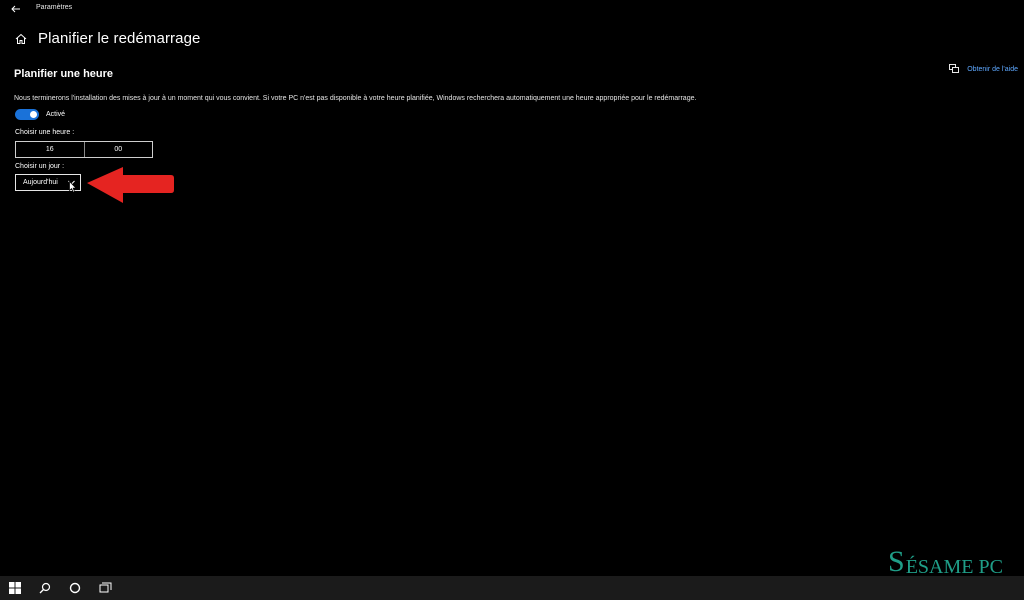 This screenshot has height=600, width=1024. Describe the element at coordinates (54, 7) in the screenshot. I see `app-title: Paramètres` at that location.